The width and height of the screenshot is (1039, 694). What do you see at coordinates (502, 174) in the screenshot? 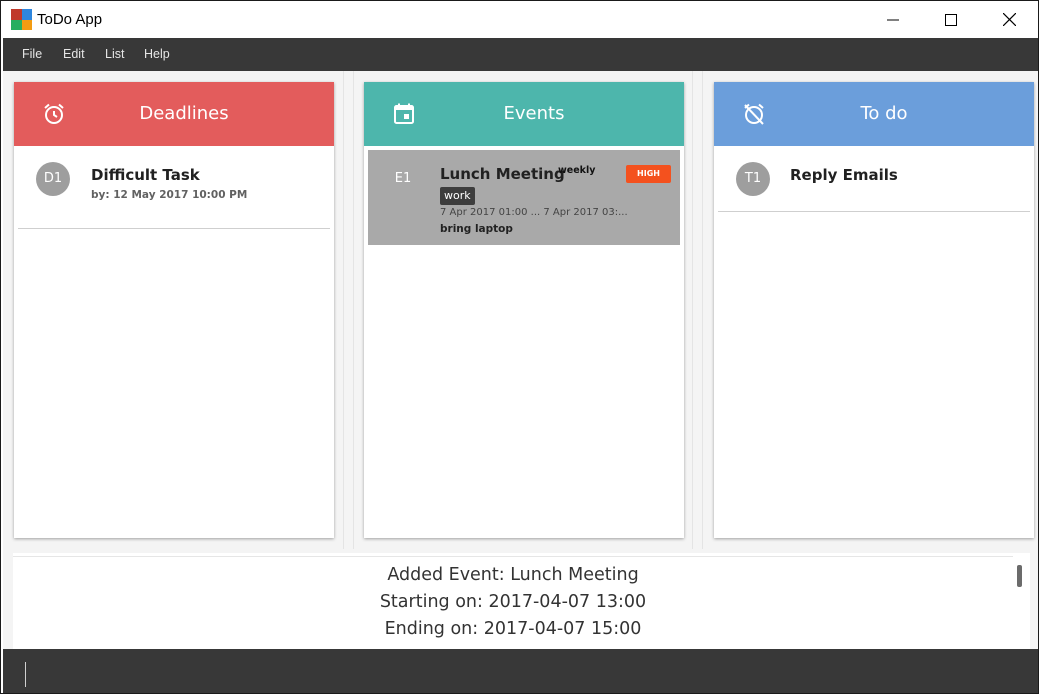
I see `event-name: Lunch Meeting` at bounding box center [502, 174].